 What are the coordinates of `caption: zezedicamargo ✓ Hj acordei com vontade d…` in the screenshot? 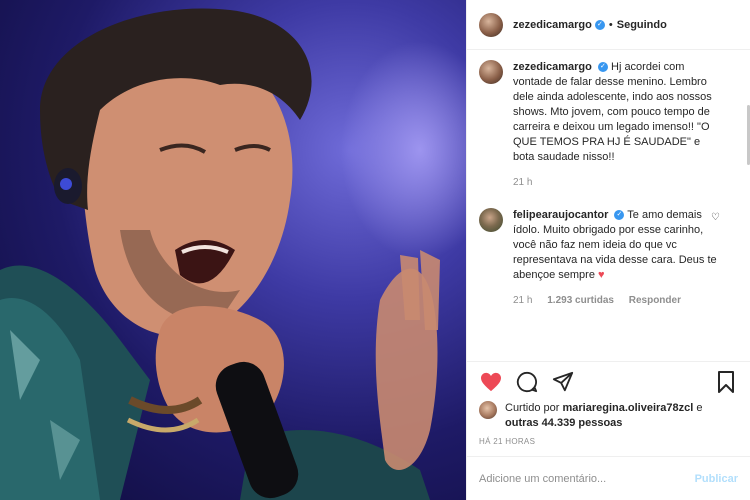 It's located at (608, 125).